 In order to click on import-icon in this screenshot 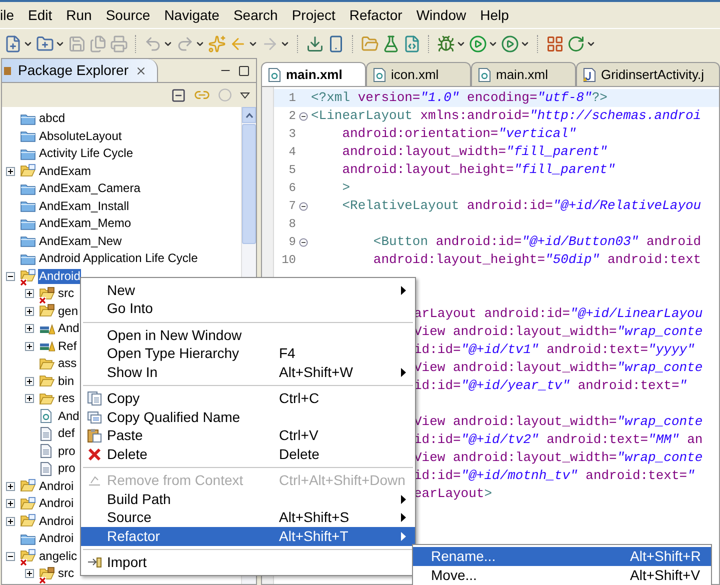, I will do `click(94, 562)`.